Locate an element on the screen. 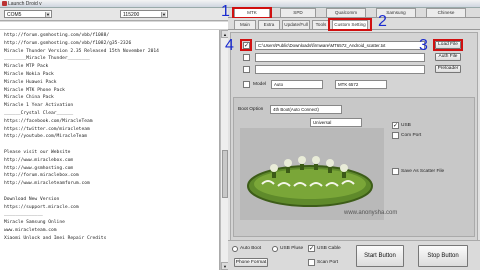 This screenshot has width=480, height=270. auth-file-button: Auth File is located at coordinates (448, 57).